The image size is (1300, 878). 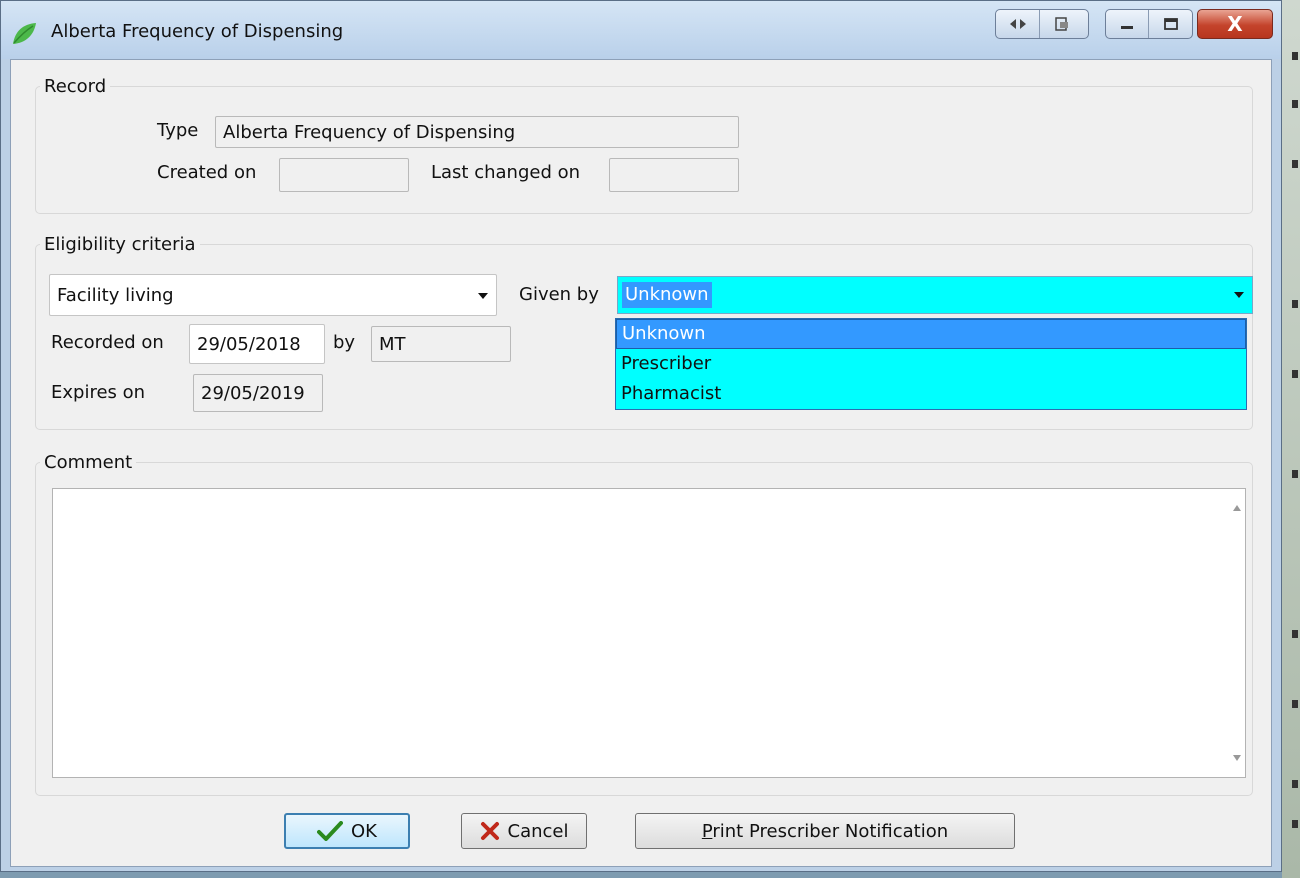 I want to click on extra-buttons, so click(x=1042, y=24).